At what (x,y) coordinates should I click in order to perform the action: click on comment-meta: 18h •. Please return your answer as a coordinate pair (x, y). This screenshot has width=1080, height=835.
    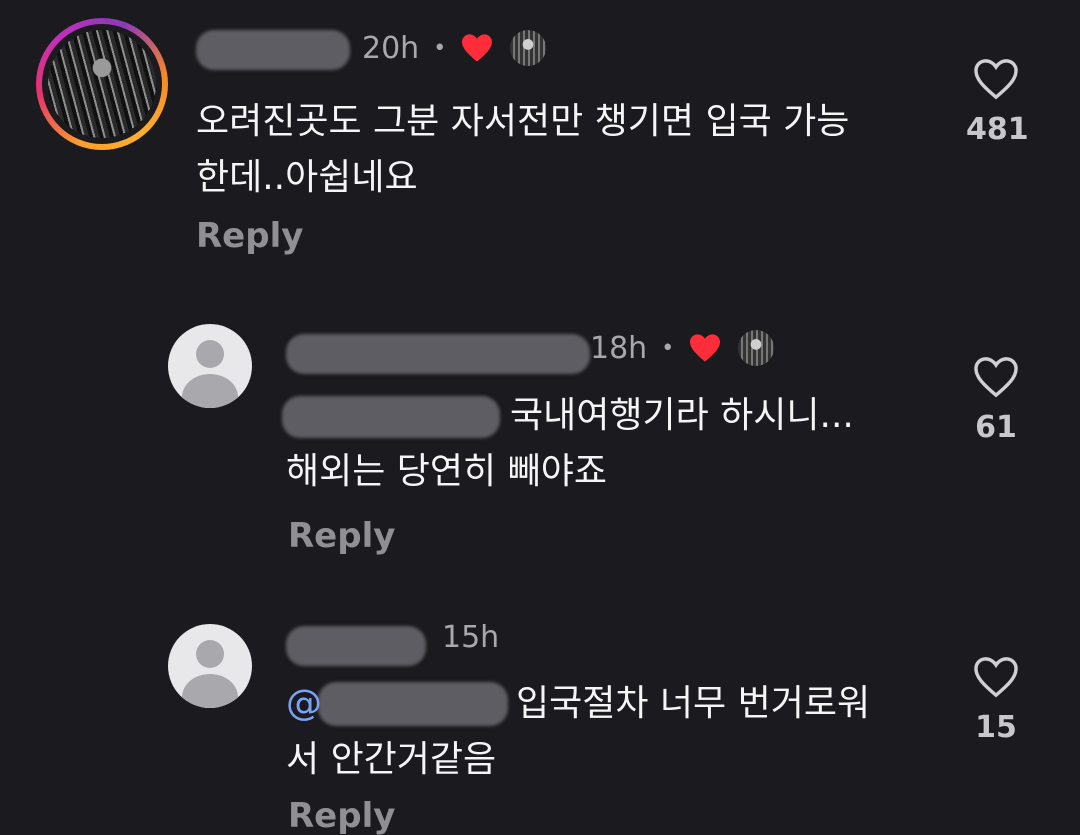
    Looking at the image, I should click on (683, 348).